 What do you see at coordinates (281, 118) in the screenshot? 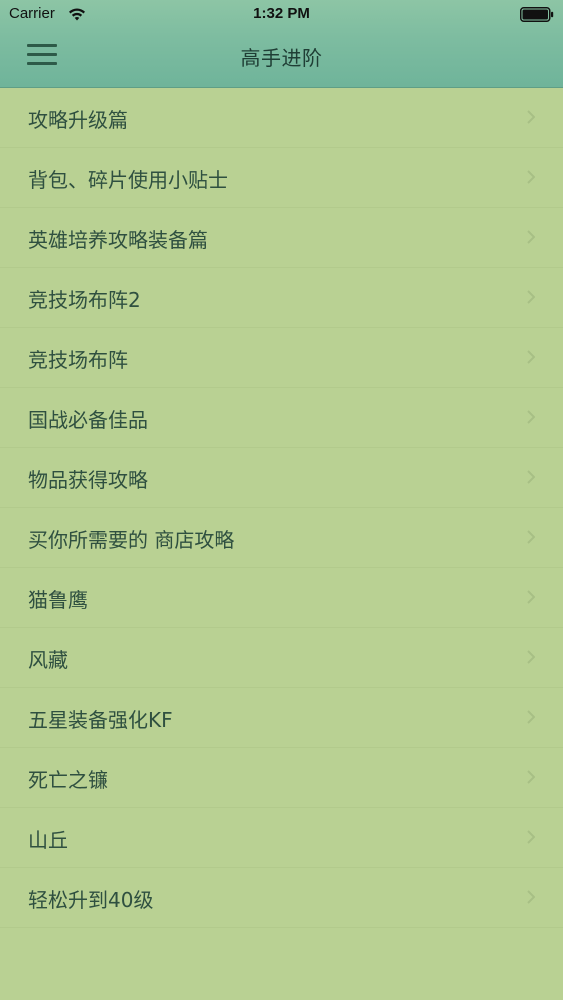
I see `list-item: 攻略升级篇` at bounding box center [281, 118].